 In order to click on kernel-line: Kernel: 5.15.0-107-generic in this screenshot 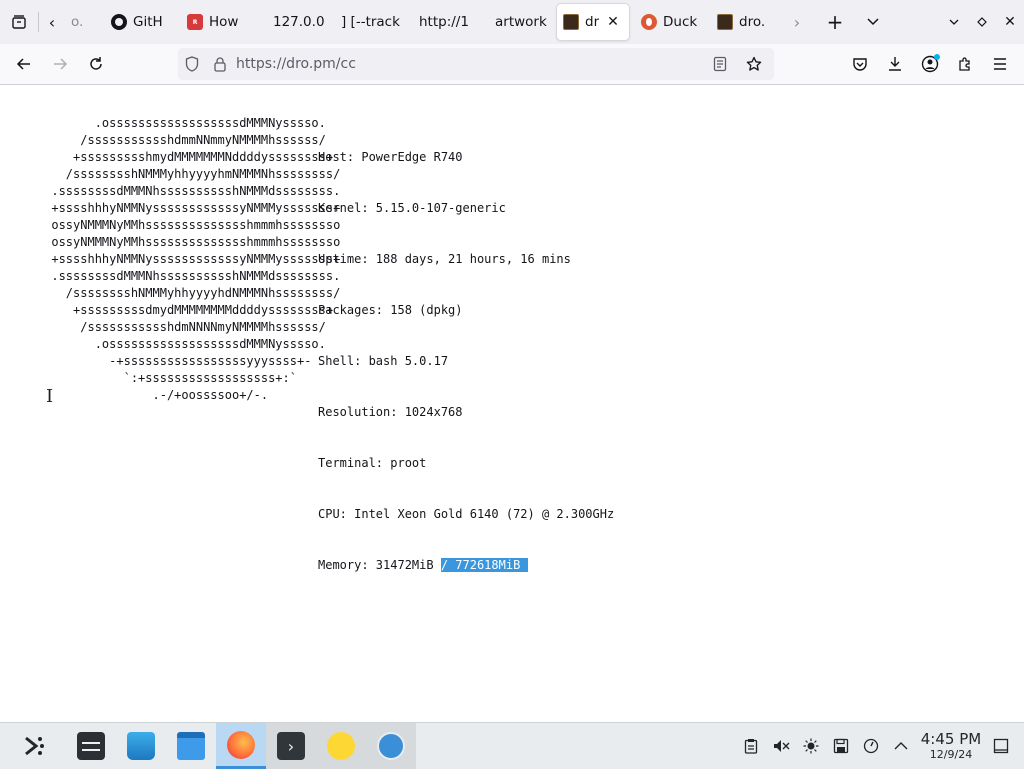, I will do `click(412, 208)`.